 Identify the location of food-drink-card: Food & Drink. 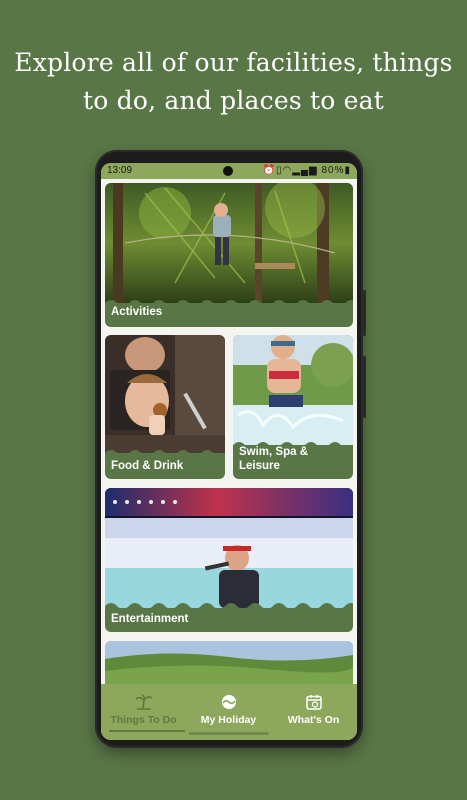
(165, 407).